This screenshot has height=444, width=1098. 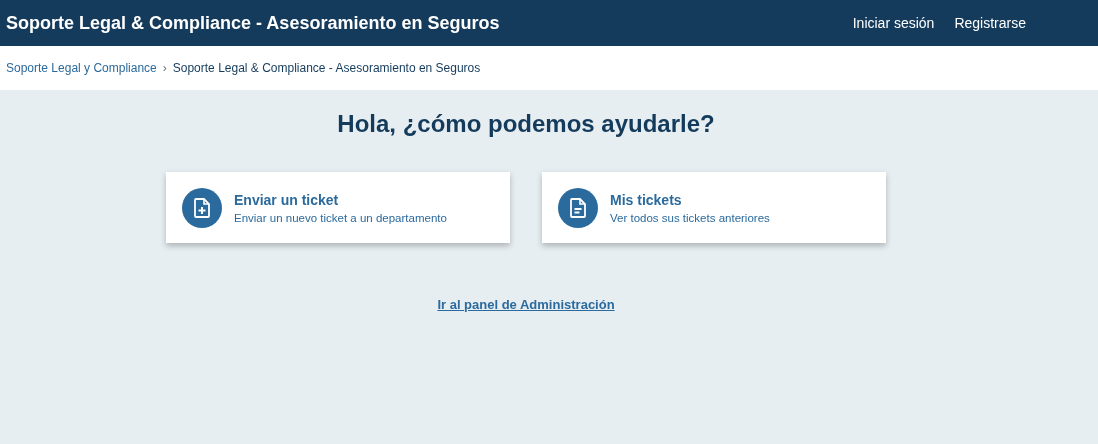 What do you see at coordinates (690, 217) in the screenshot?
I see `card-description: Ver todos sus tickets anteriores` at bounding box center [690, 217].